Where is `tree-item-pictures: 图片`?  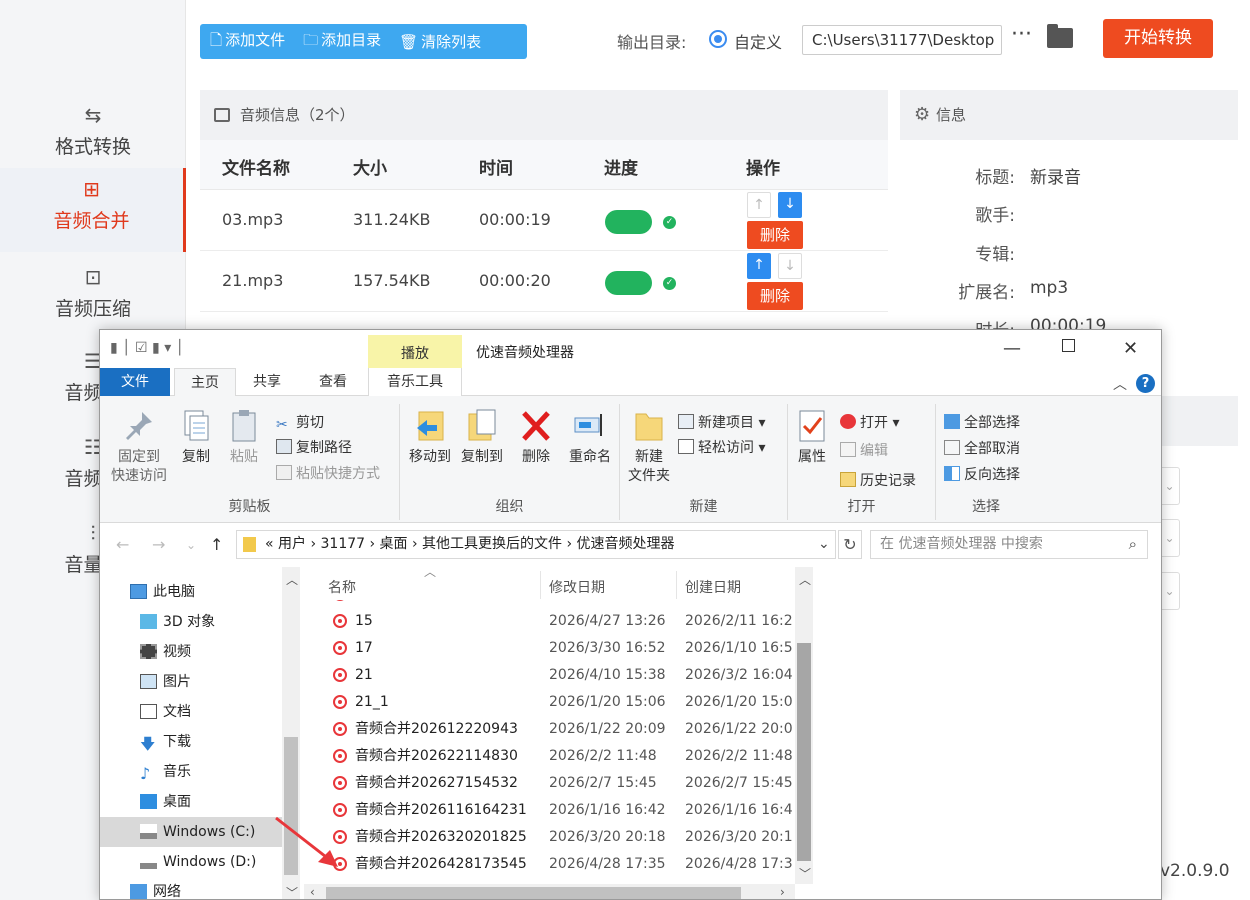 tree-item-pictures: 图片 is located at coordinates (191, 682).